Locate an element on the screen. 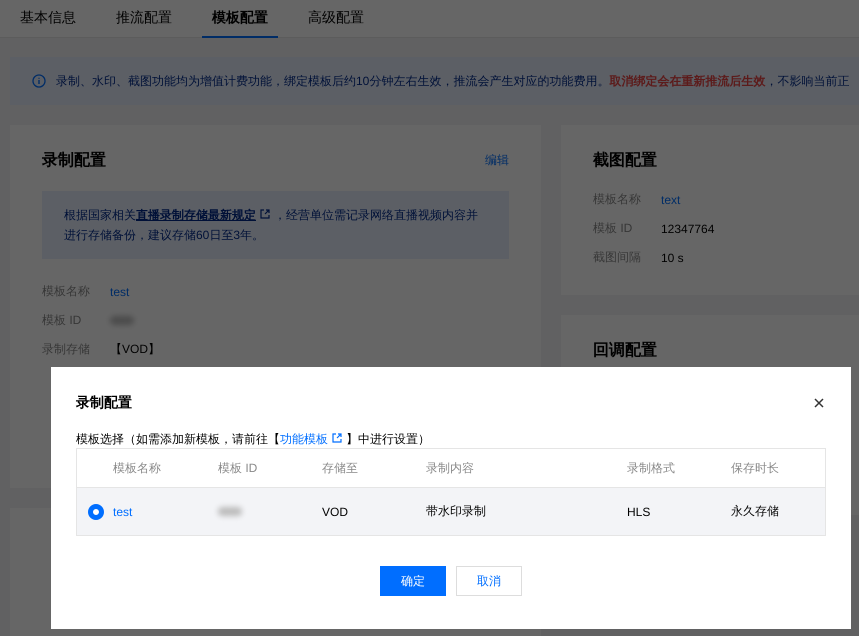 This screenshot has height=636, width=859. notice-text: 录制、水印、截图功能均为增值计费功能，绑定模板后约10分钟左右生效，推流会产生对应的功能费用。取消绑定会在重新推流后生效，不影响当前正 is located at coordinates (453, 81).